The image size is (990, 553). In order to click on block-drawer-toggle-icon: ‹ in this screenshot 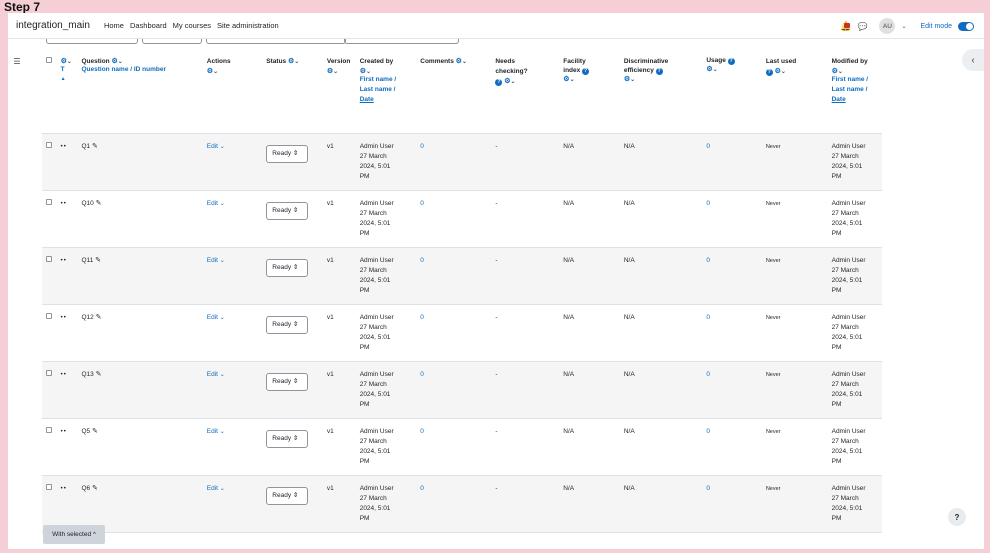, I will do `click(973, 60)`.